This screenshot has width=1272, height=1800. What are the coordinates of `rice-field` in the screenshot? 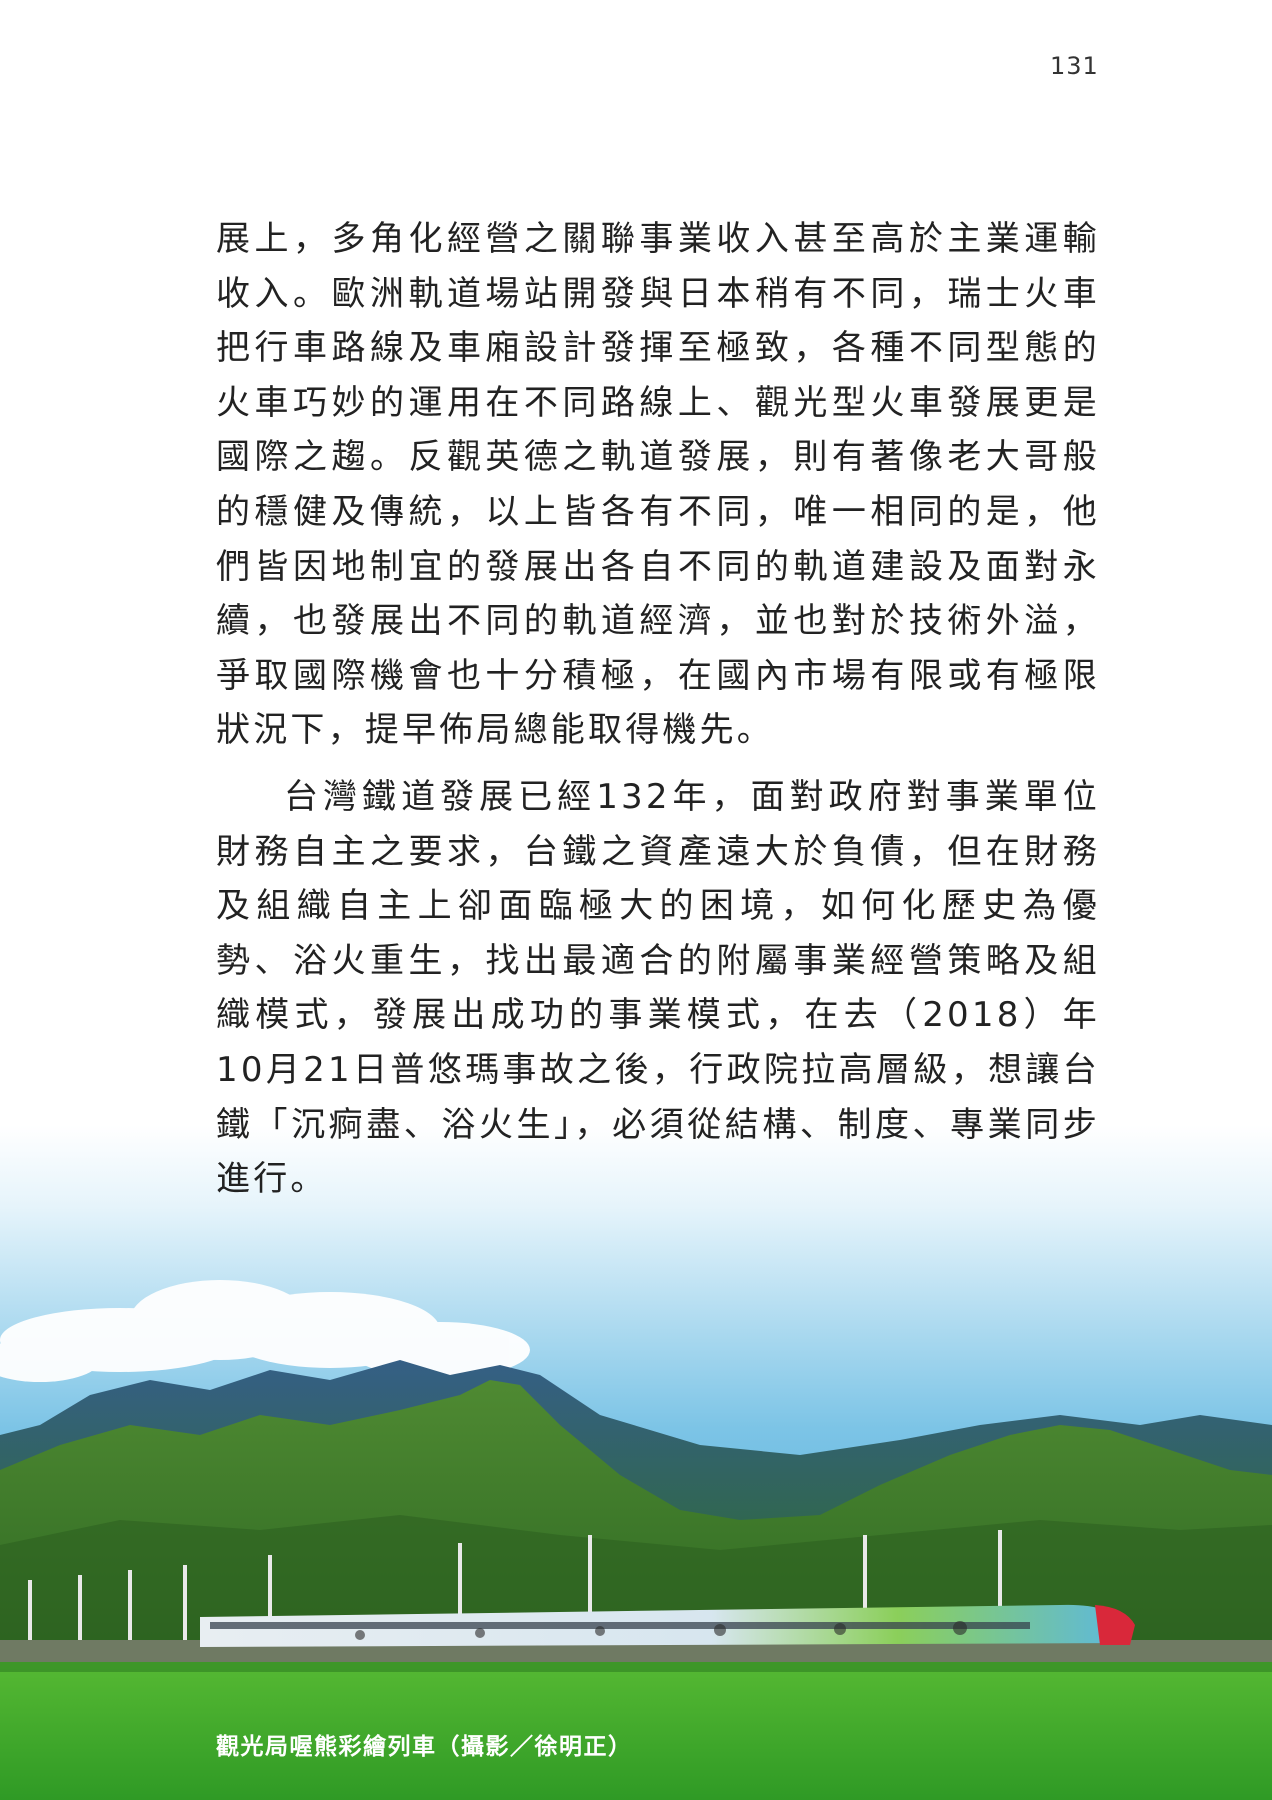 It's located at (636, 1731).